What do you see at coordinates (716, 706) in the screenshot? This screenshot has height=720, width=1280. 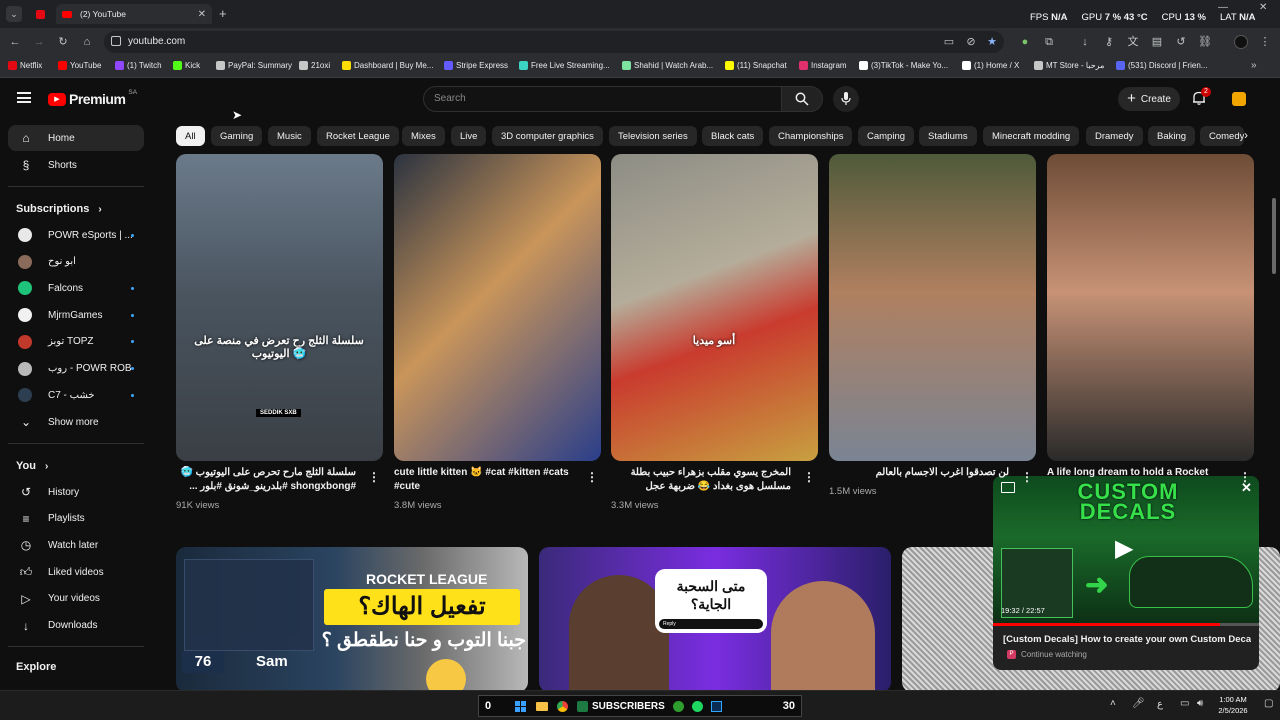 I see `photoshop-icon` at bounding box center [716, 706].